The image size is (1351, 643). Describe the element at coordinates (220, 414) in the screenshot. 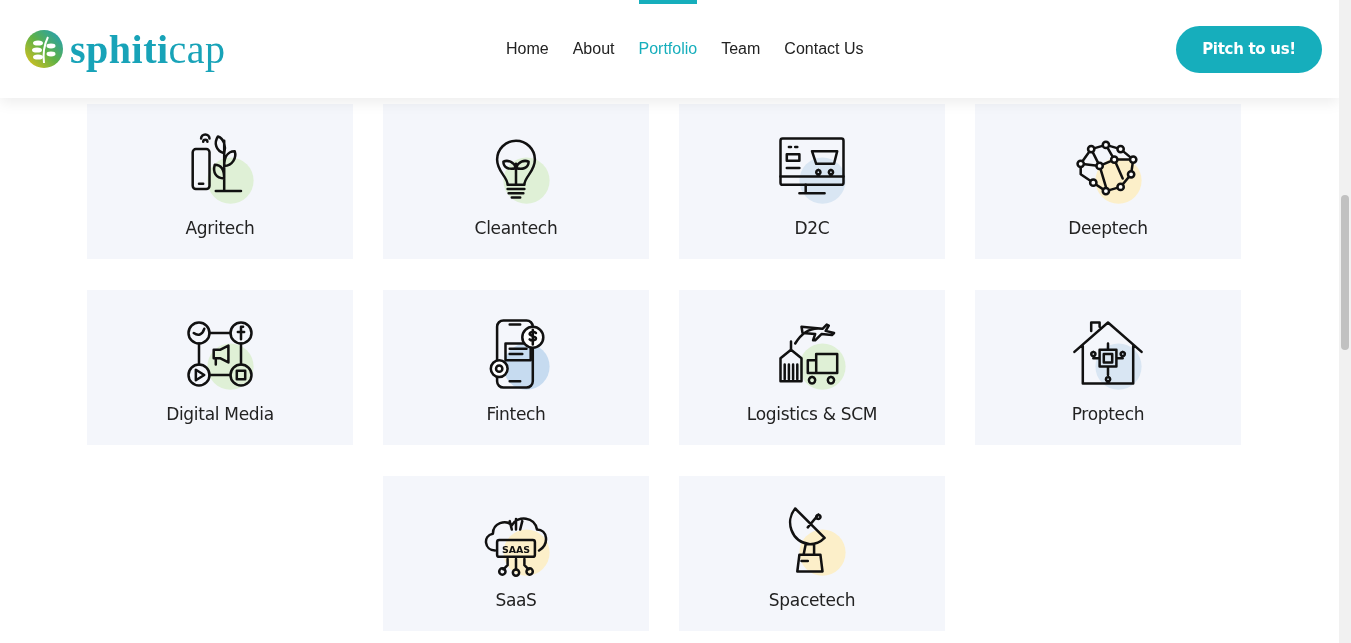

I see `sector-label: Digital Media` at that location.